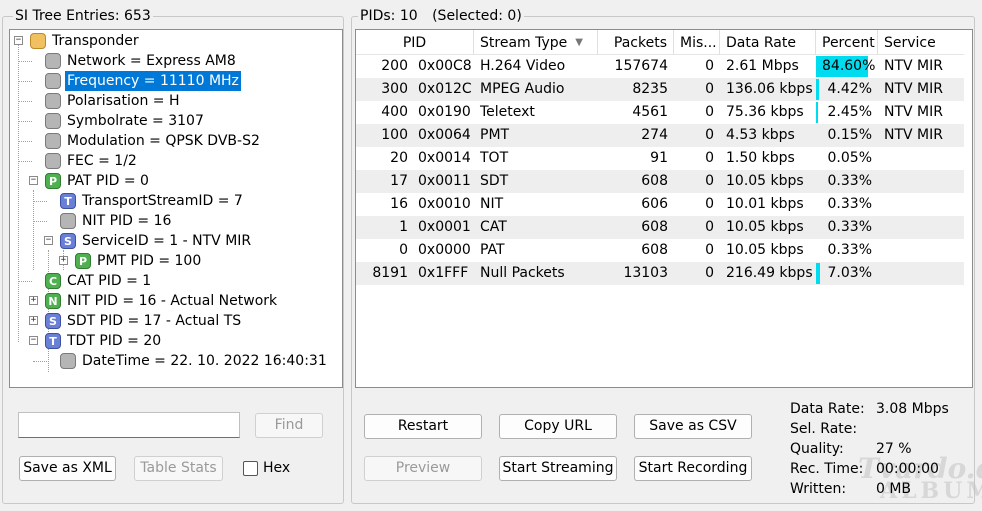  Describe the element at coordinates (394, 112) in the screenshot. I see `cell-pid: 400` at that location.